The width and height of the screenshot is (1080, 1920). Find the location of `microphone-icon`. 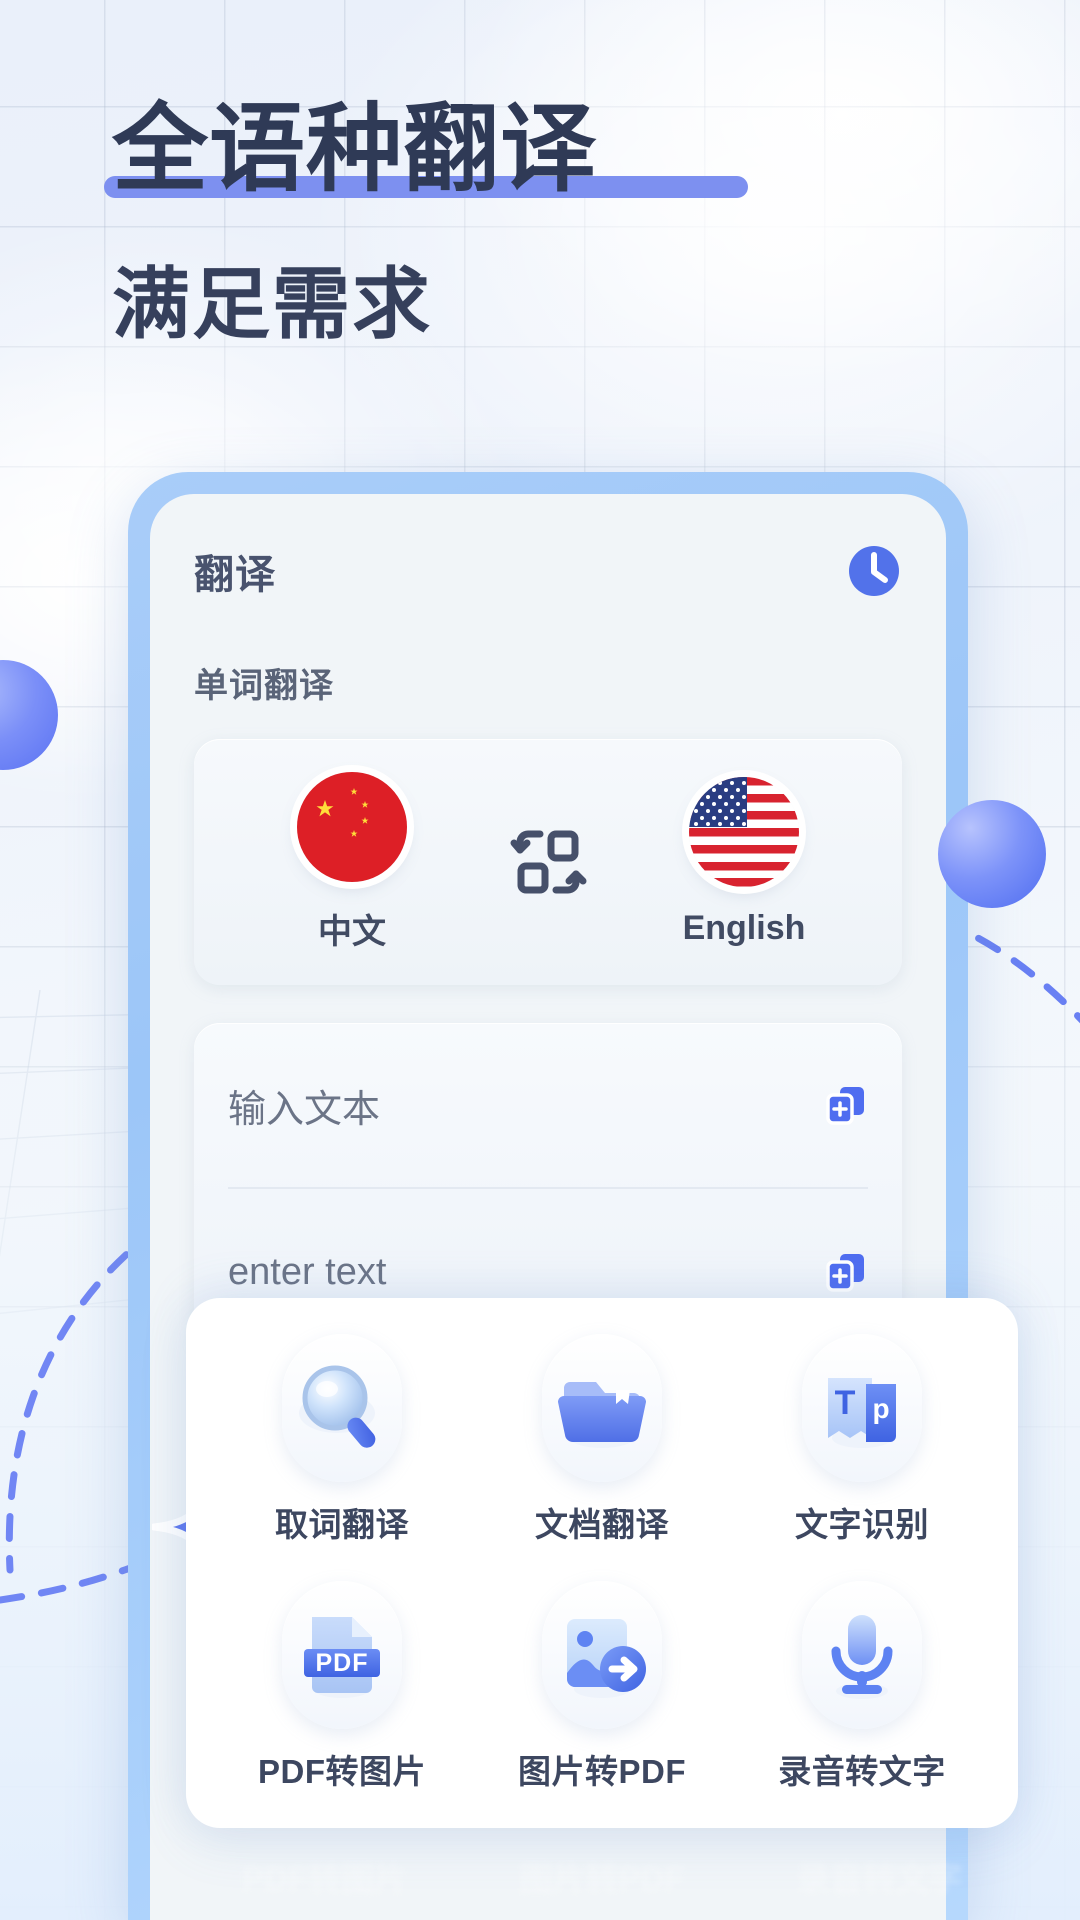

microphone-icon is located at coordinates (862, 1657).